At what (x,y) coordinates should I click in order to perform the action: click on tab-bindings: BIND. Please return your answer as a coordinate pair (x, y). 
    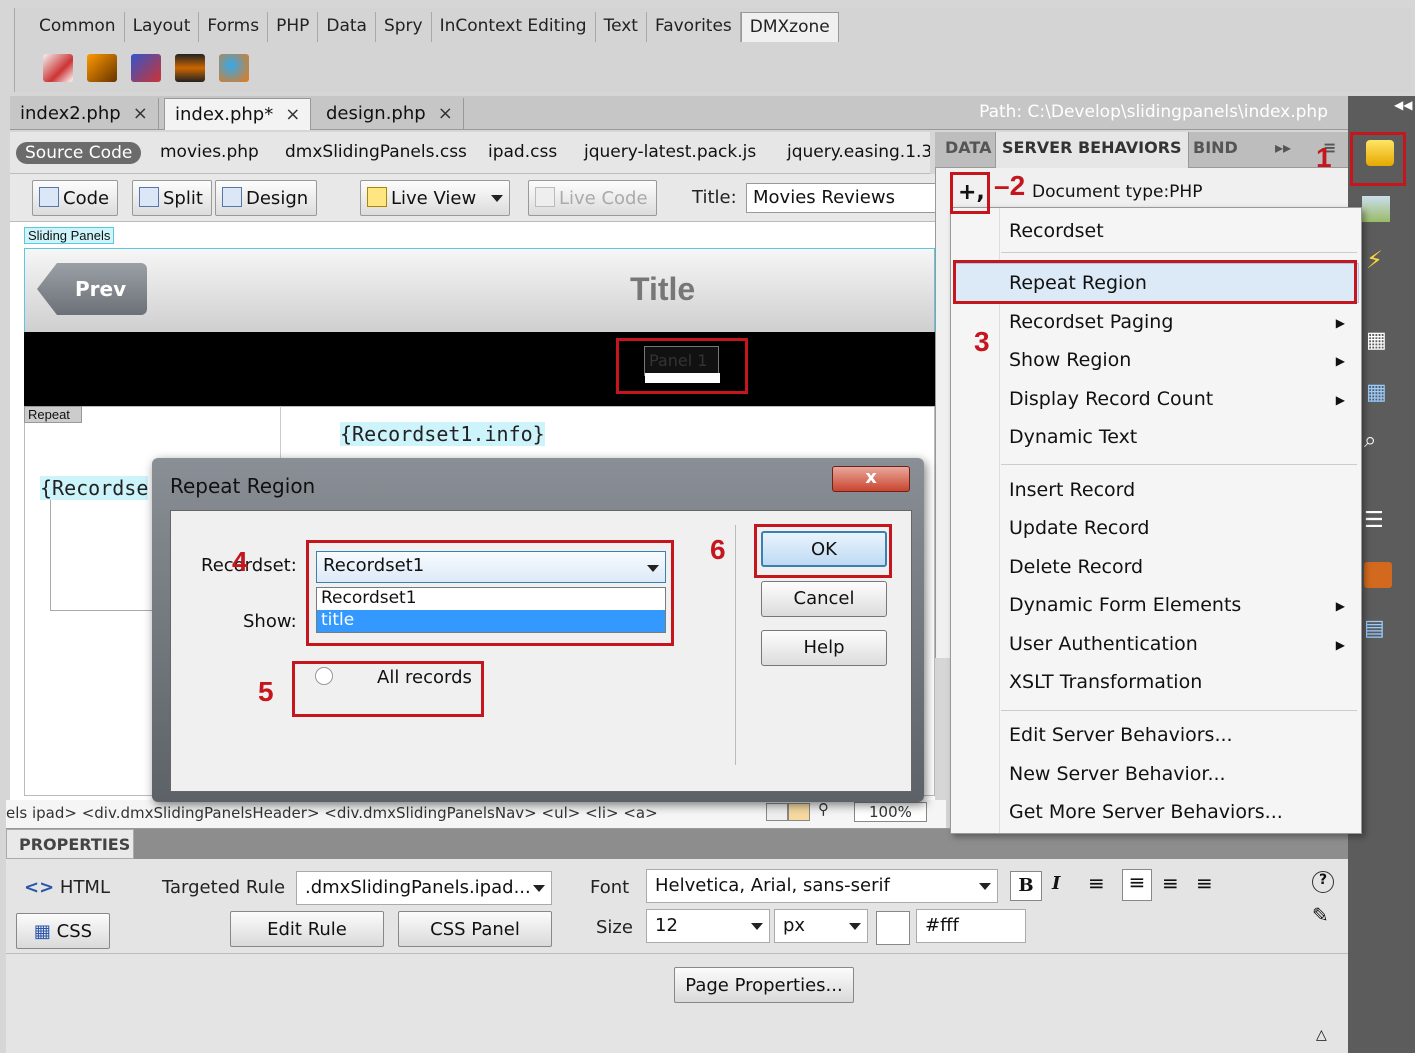
    Looking at the image, I should click on (1215, 147).